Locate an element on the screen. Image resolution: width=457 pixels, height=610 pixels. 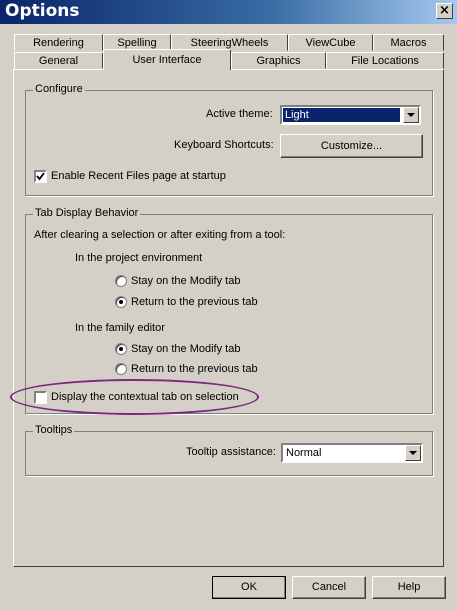
tooltips-group-label: Tooltips is located at coordinates (54, 430).